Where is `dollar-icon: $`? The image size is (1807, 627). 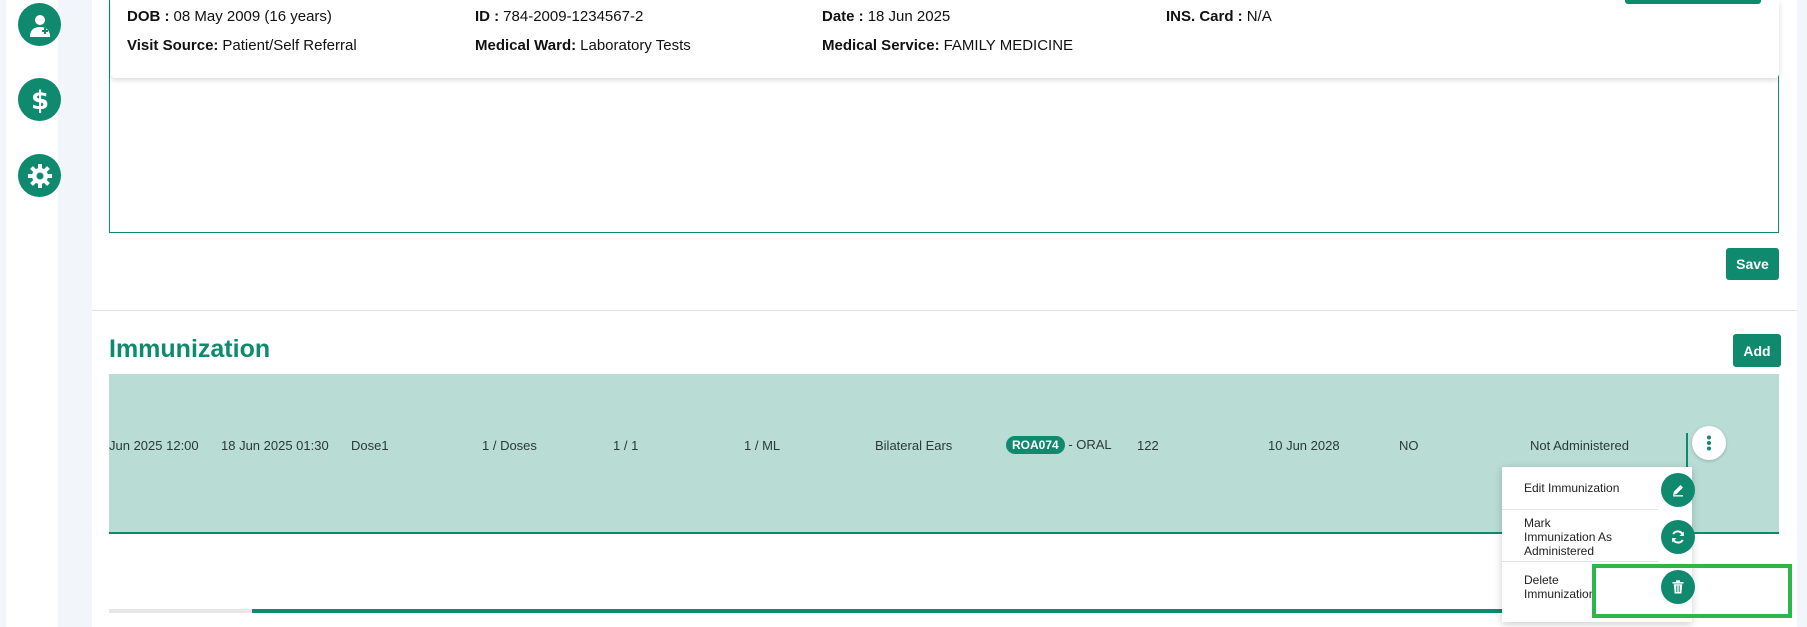
dollar-icon: $ is located at coordinates (39, 99).